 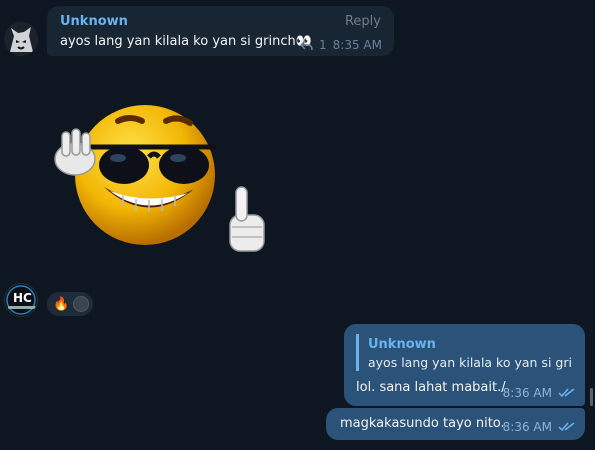 I want to click on sender-name: Unknown, so click(x=94, y=21).